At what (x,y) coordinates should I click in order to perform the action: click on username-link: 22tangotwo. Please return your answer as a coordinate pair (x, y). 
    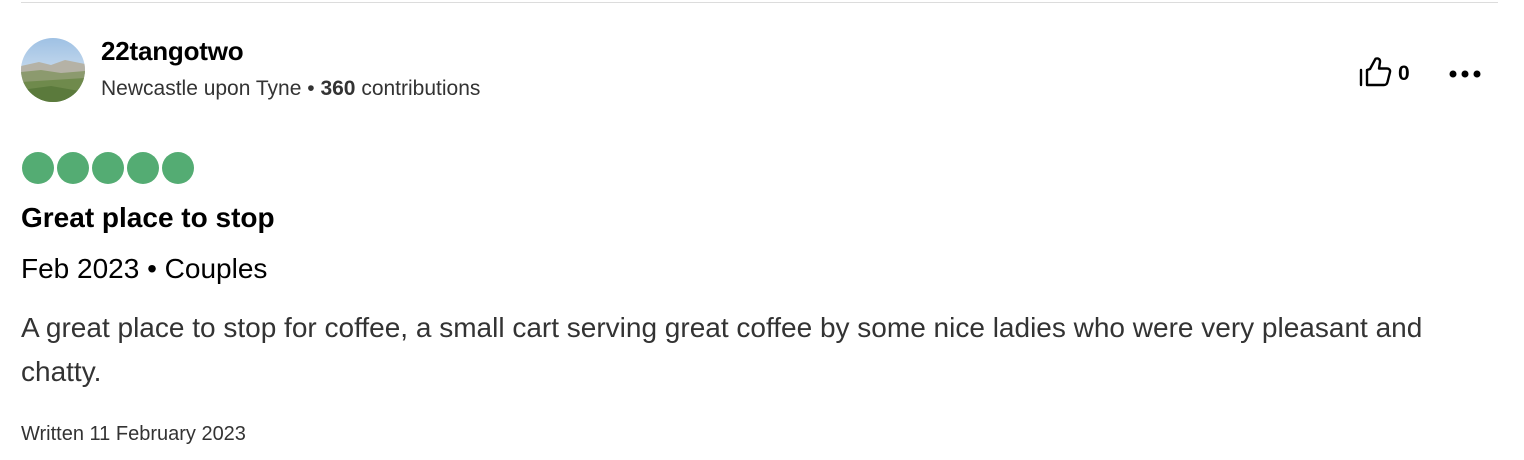
    Looking at the image, I should click on (172, 51).